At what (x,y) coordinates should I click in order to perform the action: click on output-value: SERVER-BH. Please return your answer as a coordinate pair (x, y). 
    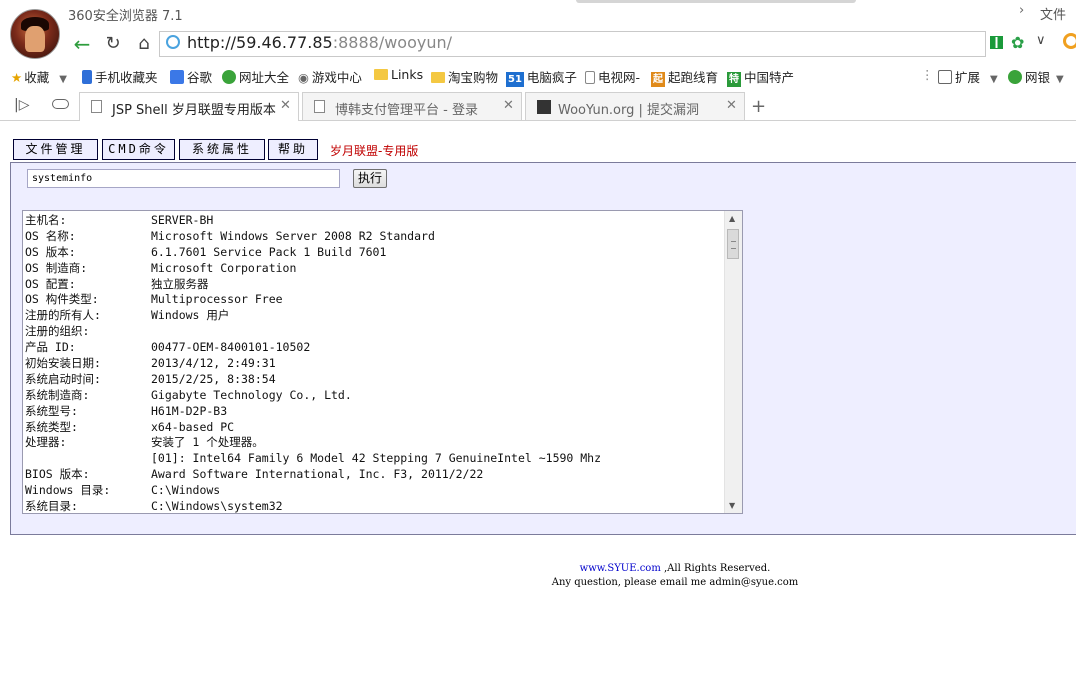
    Looking at the image, I should click on (182, 220).